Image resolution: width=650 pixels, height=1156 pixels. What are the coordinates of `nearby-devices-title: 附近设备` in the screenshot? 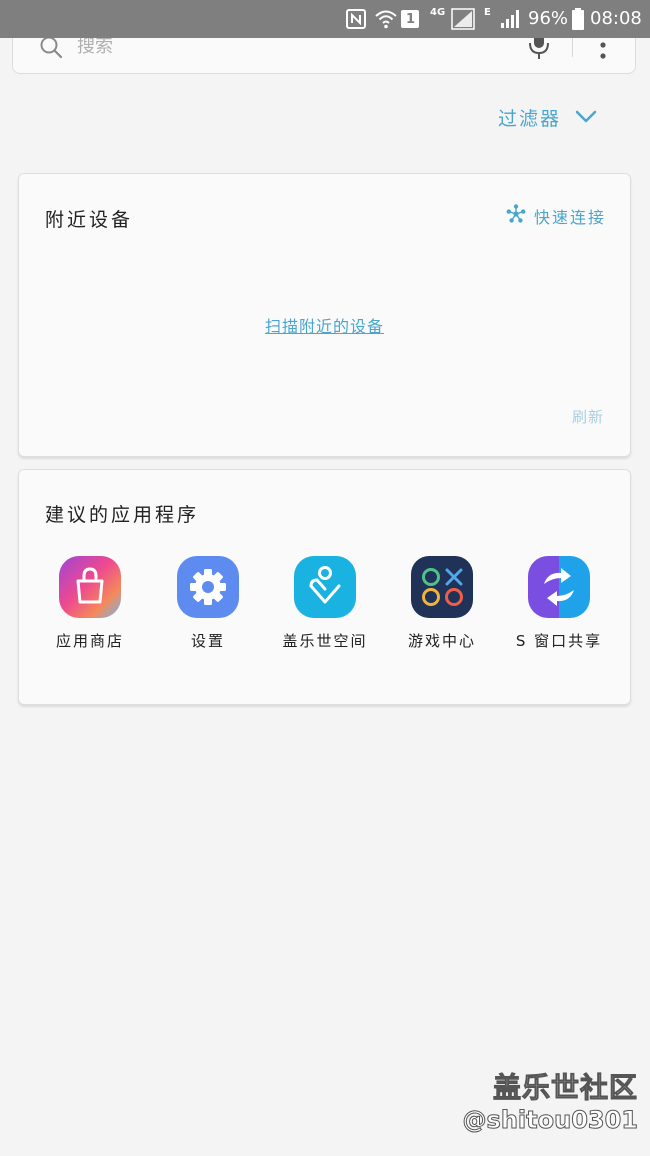 It's located at (89, 220).